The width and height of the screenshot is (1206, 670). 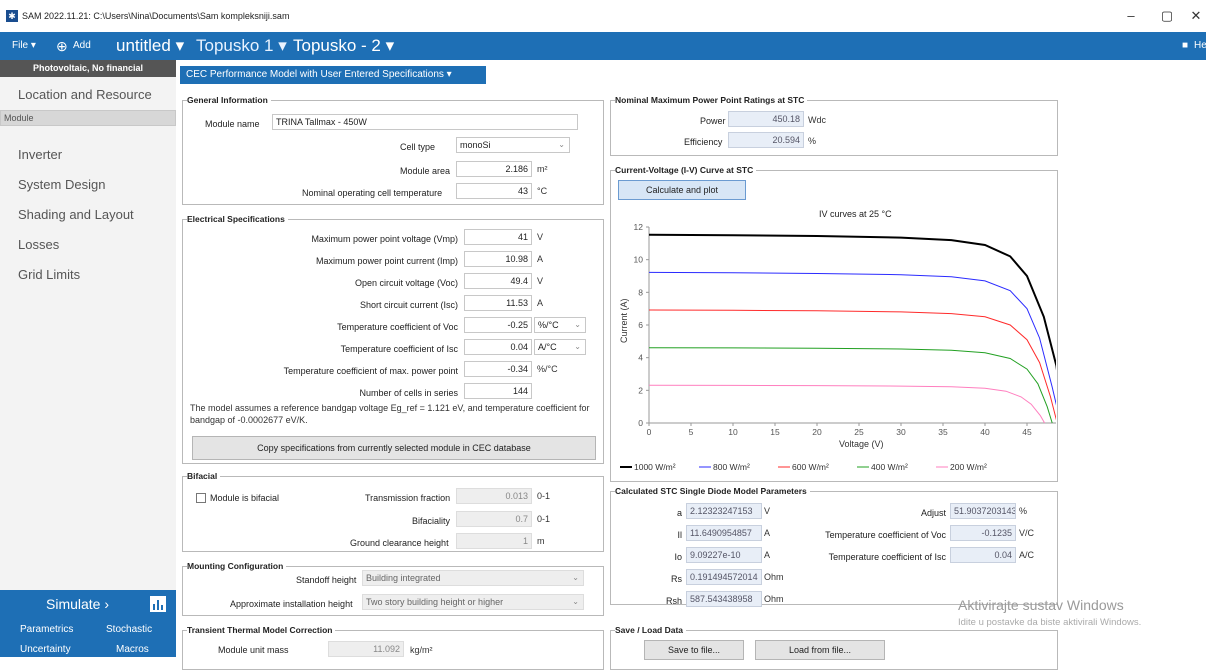 I want to click on module-area-label: Module area, so click(x=425, y=171).